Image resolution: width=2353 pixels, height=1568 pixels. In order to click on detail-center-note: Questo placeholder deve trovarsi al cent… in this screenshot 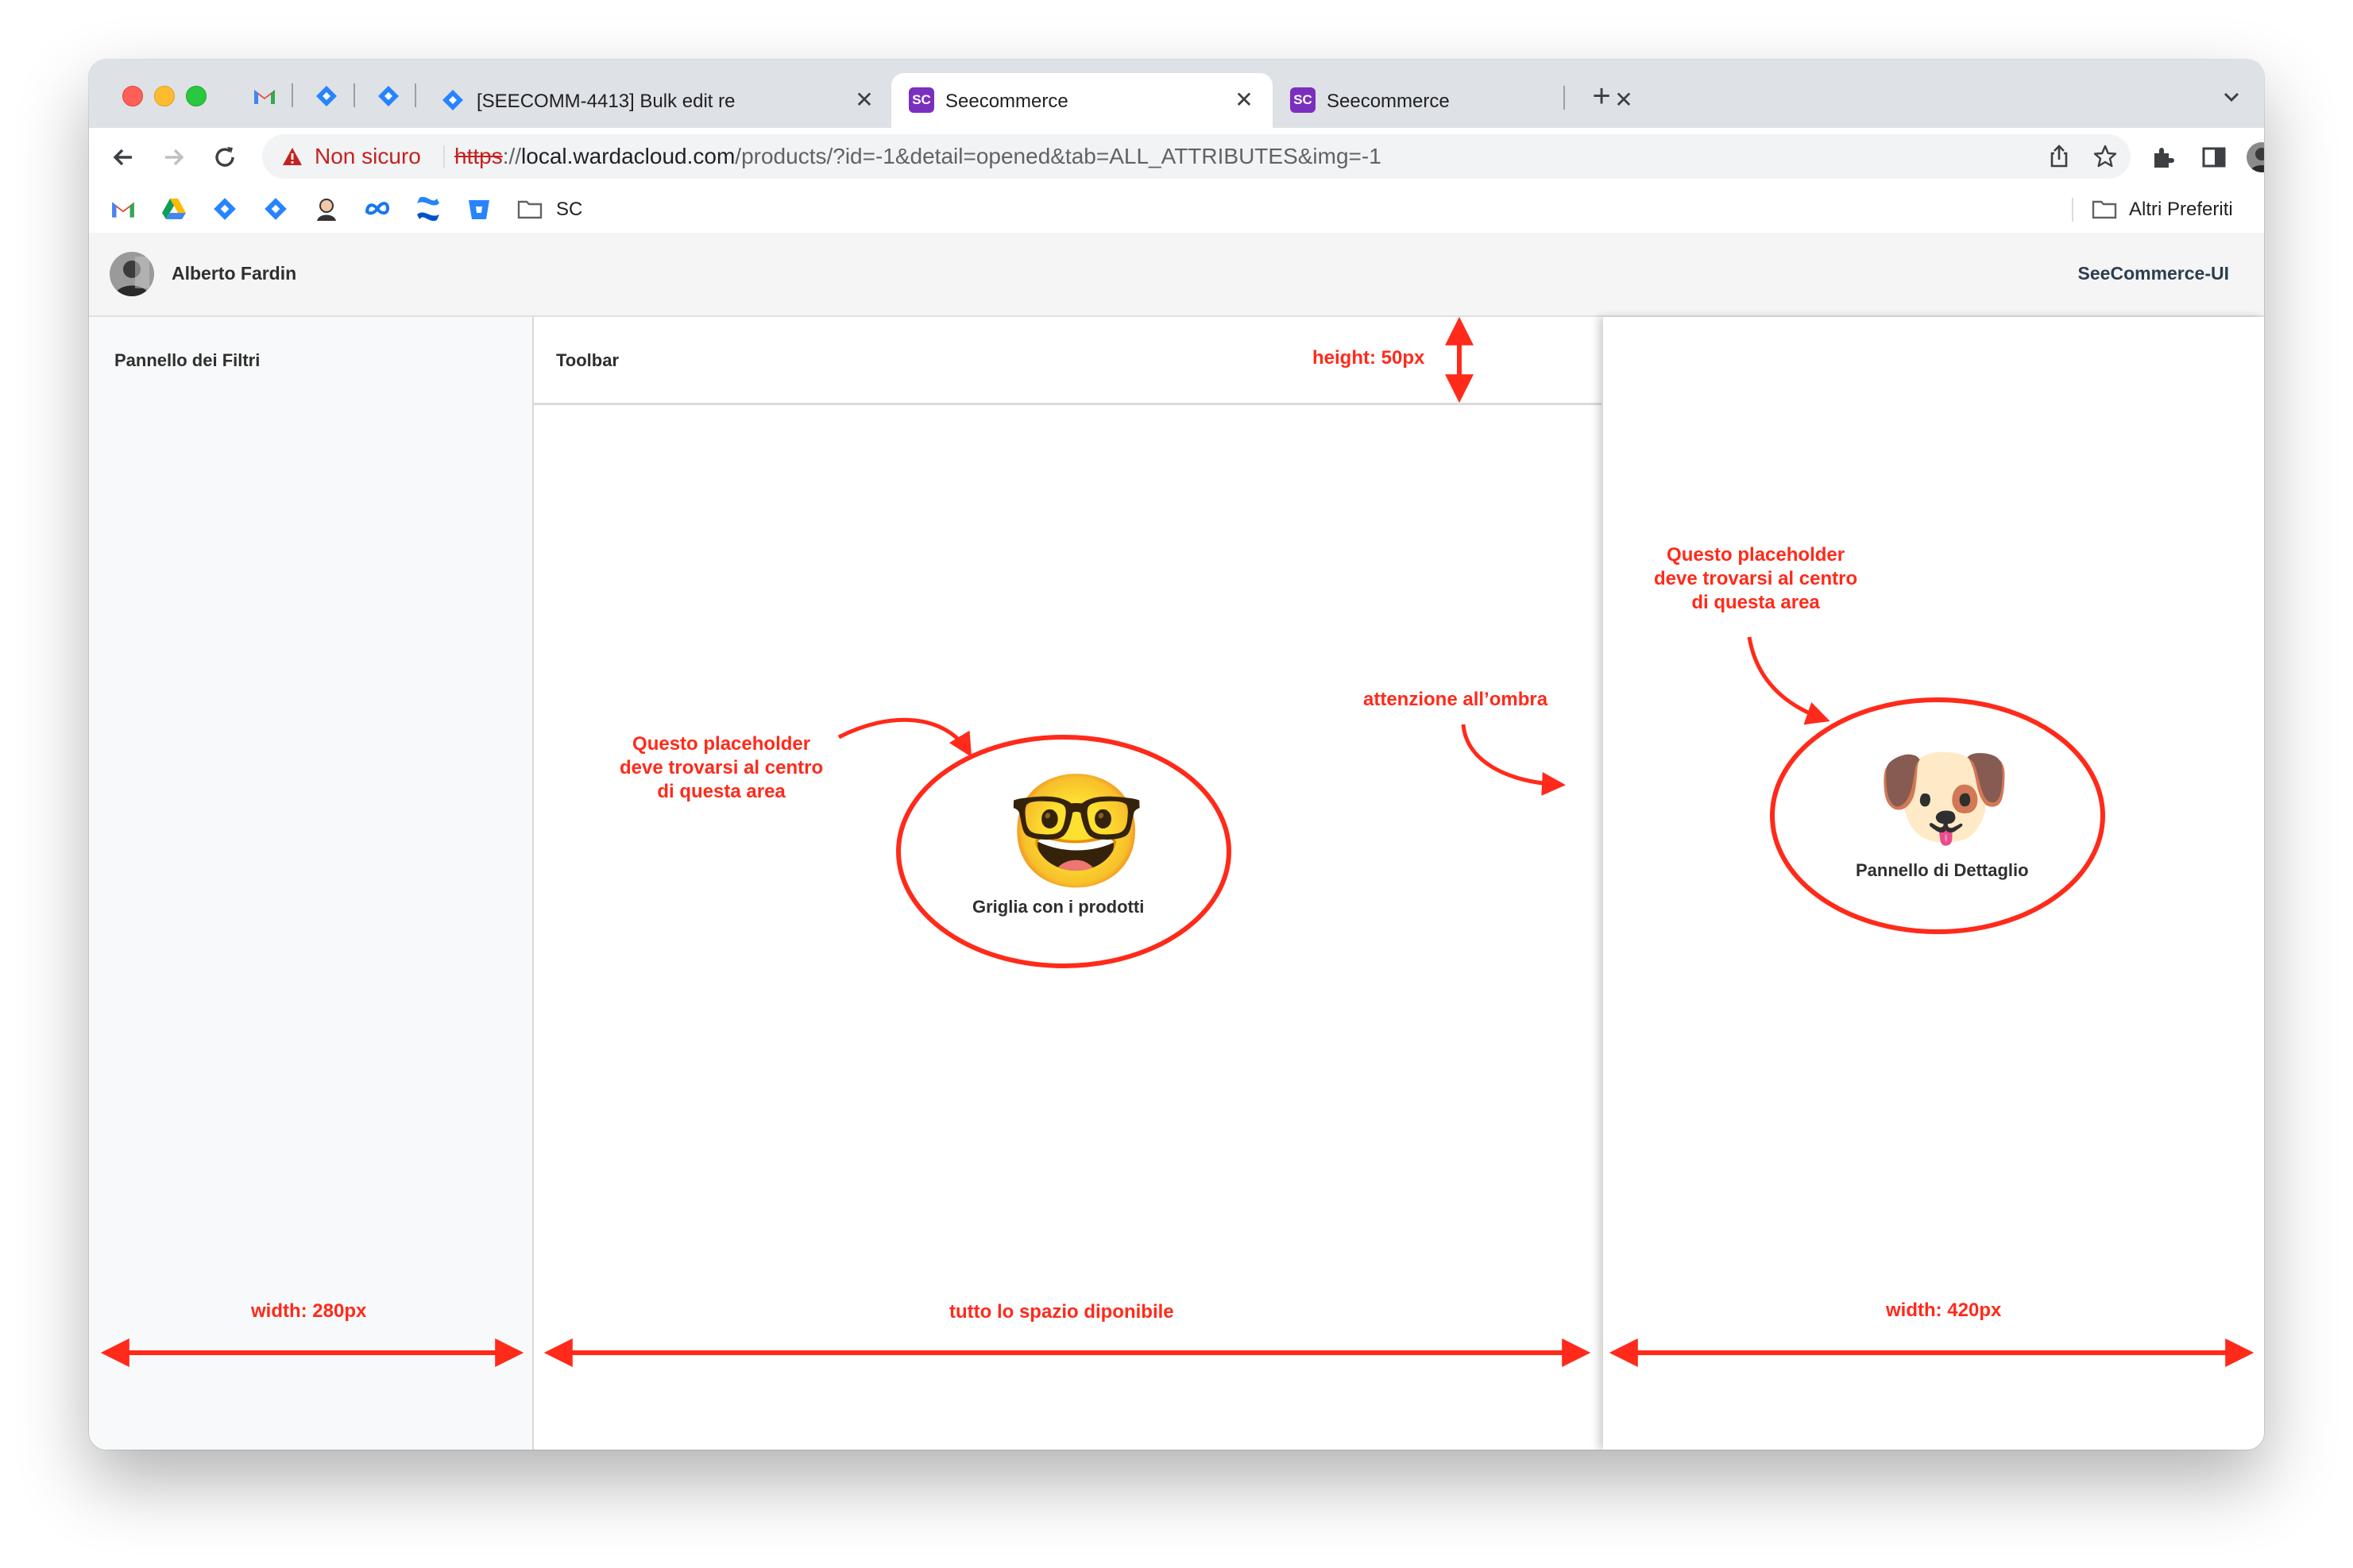, I will do `click(1755, 579)`.